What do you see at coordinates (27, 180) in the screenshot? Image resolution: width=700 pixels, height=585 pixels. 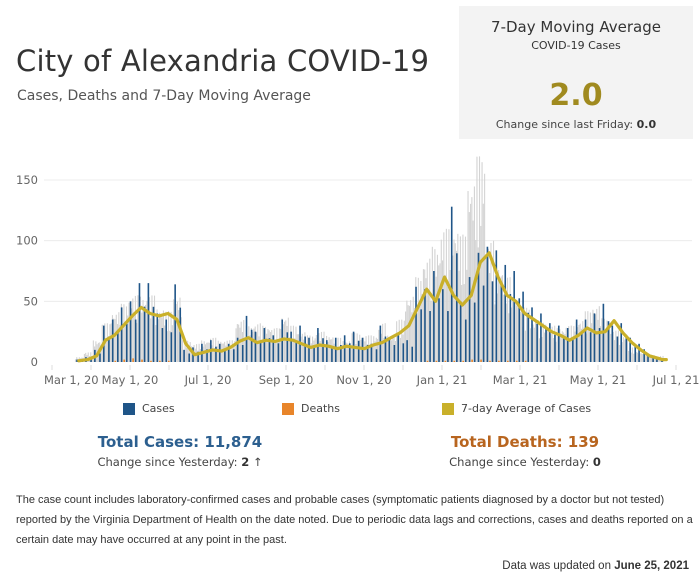 I see `y-tick-label: 150` at bounding box center [27, 180].